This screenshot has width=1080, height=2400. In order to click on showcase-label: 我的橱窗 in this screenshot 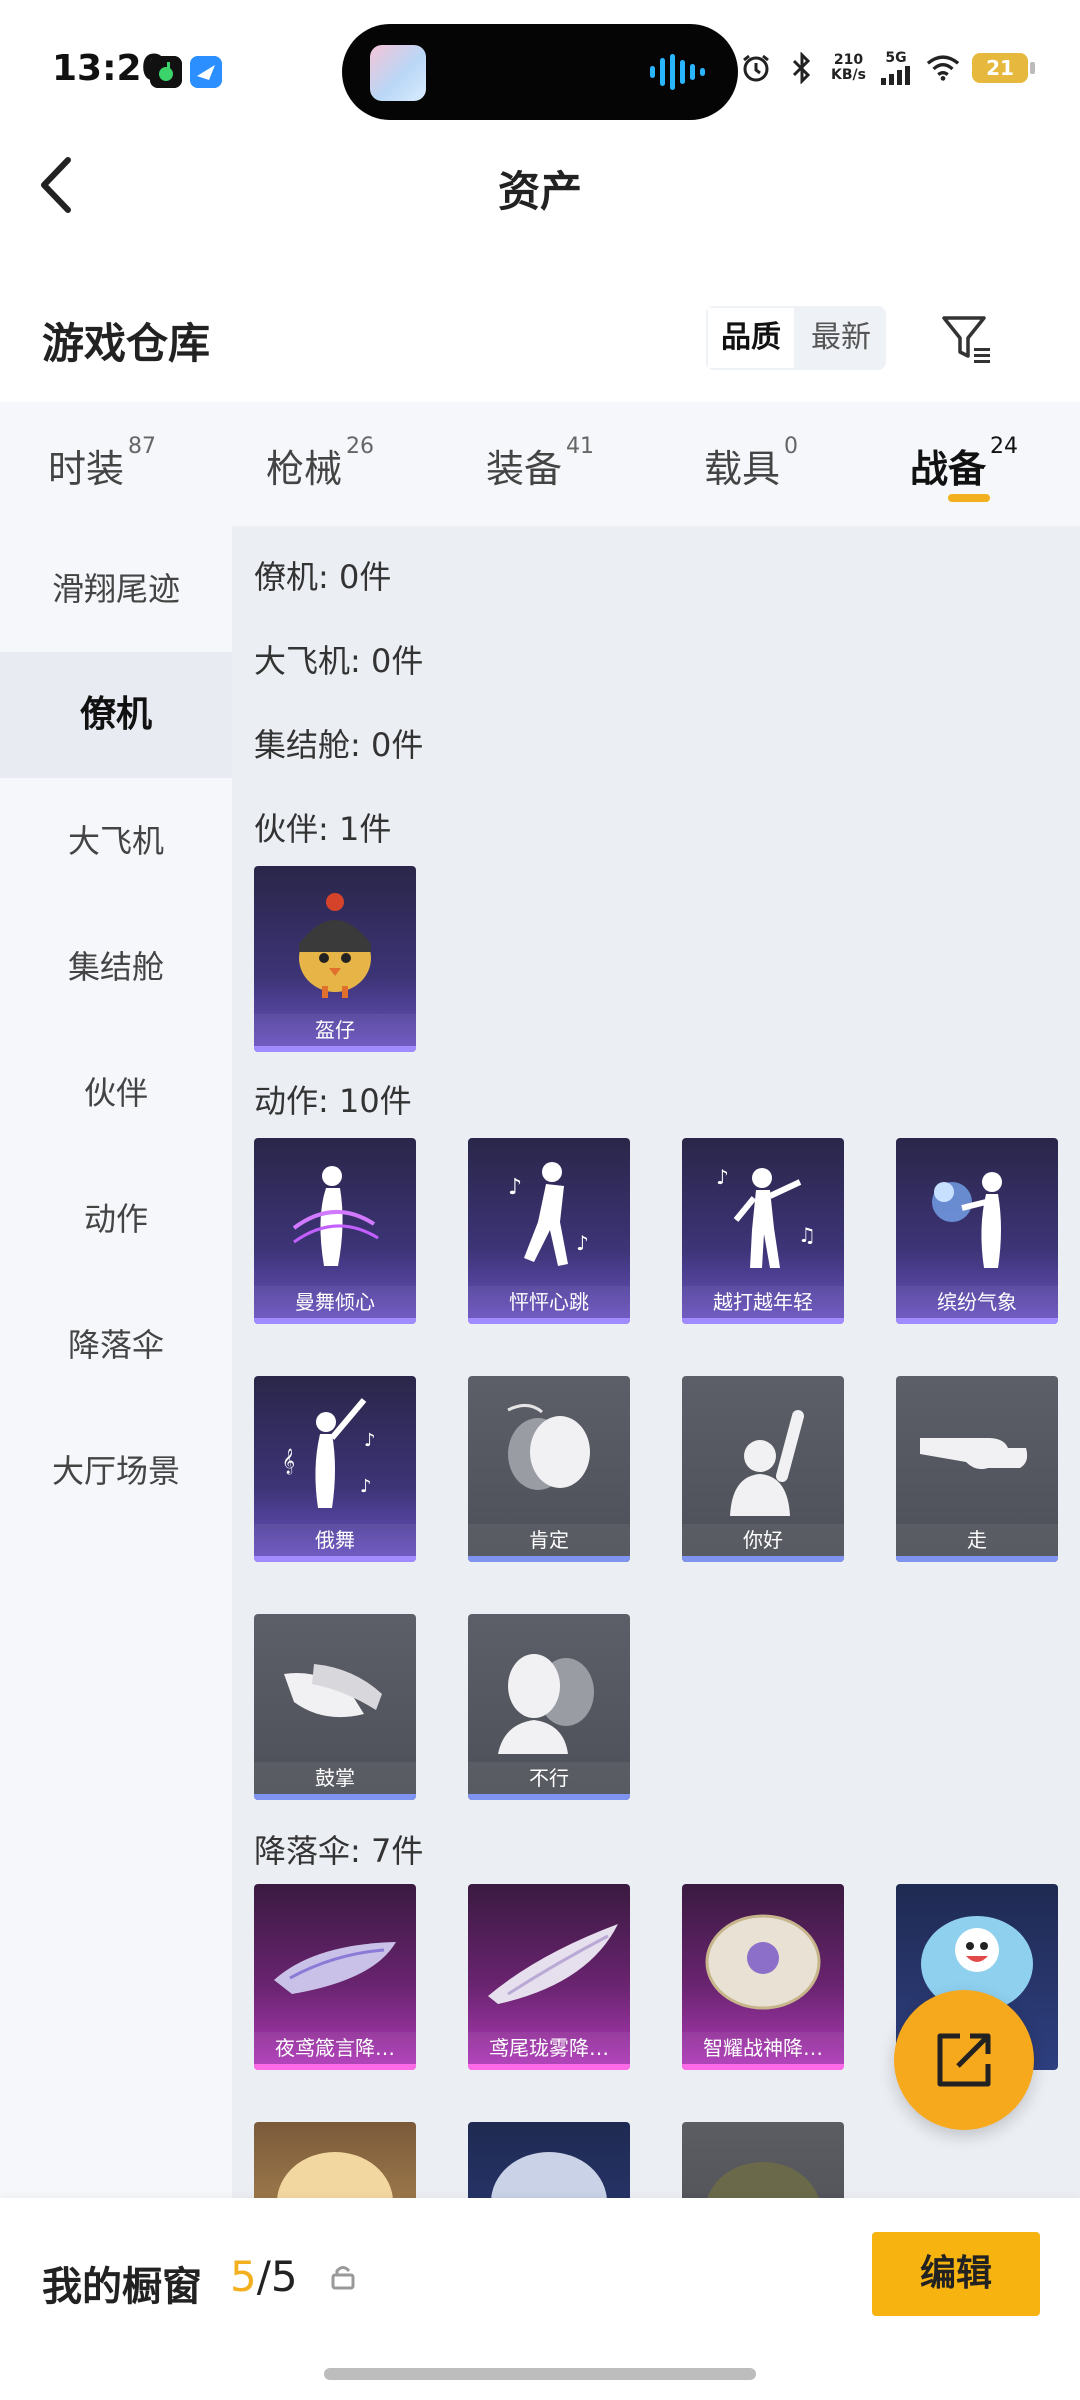, I will do `click(122, 2287)`.